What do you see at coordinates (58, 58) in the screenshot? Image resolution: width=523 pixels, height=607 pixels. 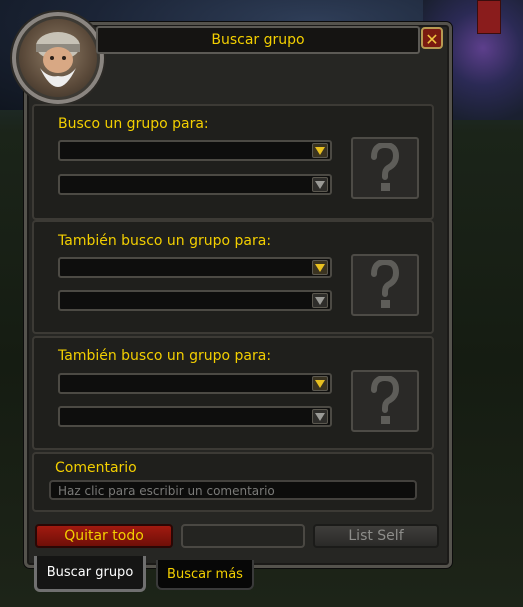 I see `dwarf-portrait-icon` at bounding box center [58, 58].